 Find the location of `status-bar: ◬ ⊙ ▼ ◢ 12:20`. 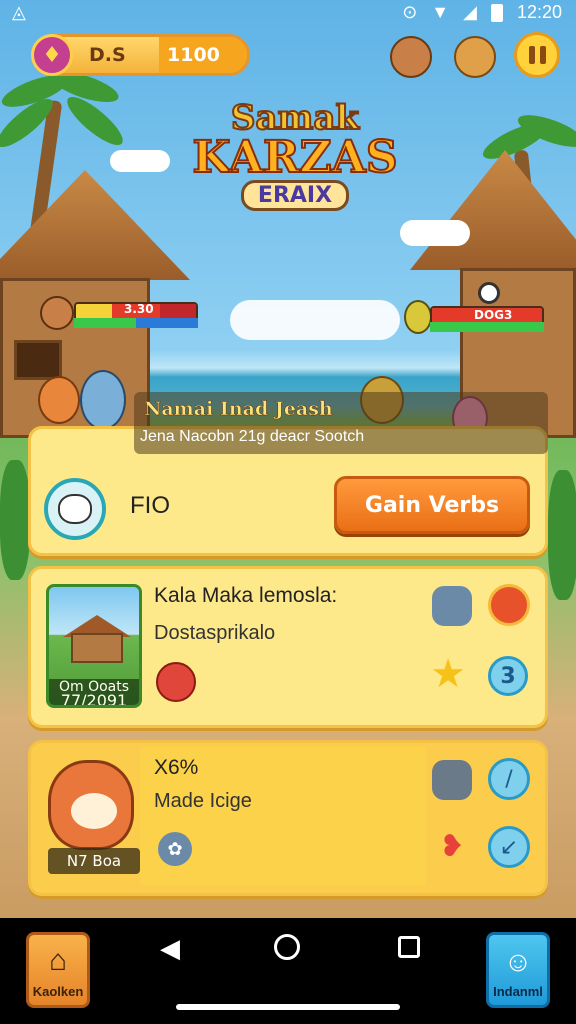

status-bar: ◬ ⊙ ▼ ◢ 12:20 is located at coordinates (288, 12).